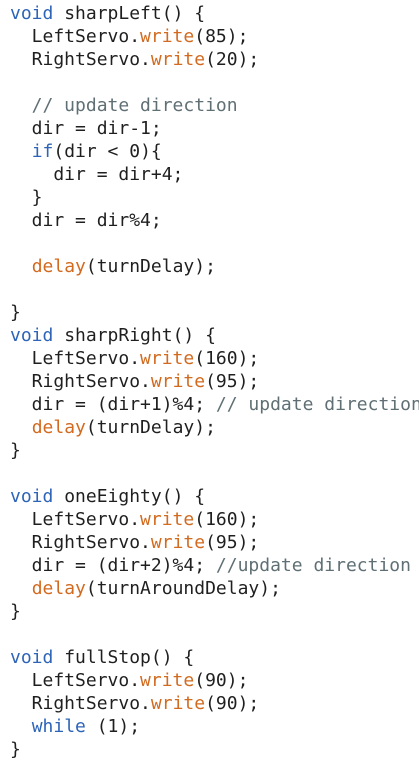 The image size is (419, 770). What do you see at coordinates (214, 657) in the screenshot?
I see `code-line: void fullStop() {` at bounding box center [214, 657].